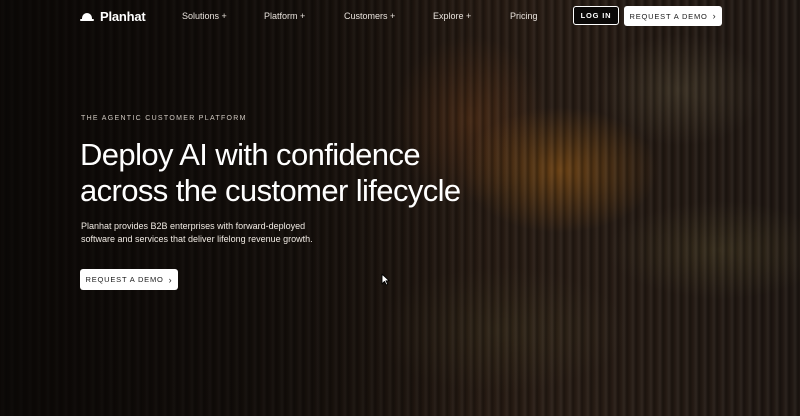 This screenshot has width=800, height=420. I want to click on login-button-label: LOG IN, so click(596, 15).